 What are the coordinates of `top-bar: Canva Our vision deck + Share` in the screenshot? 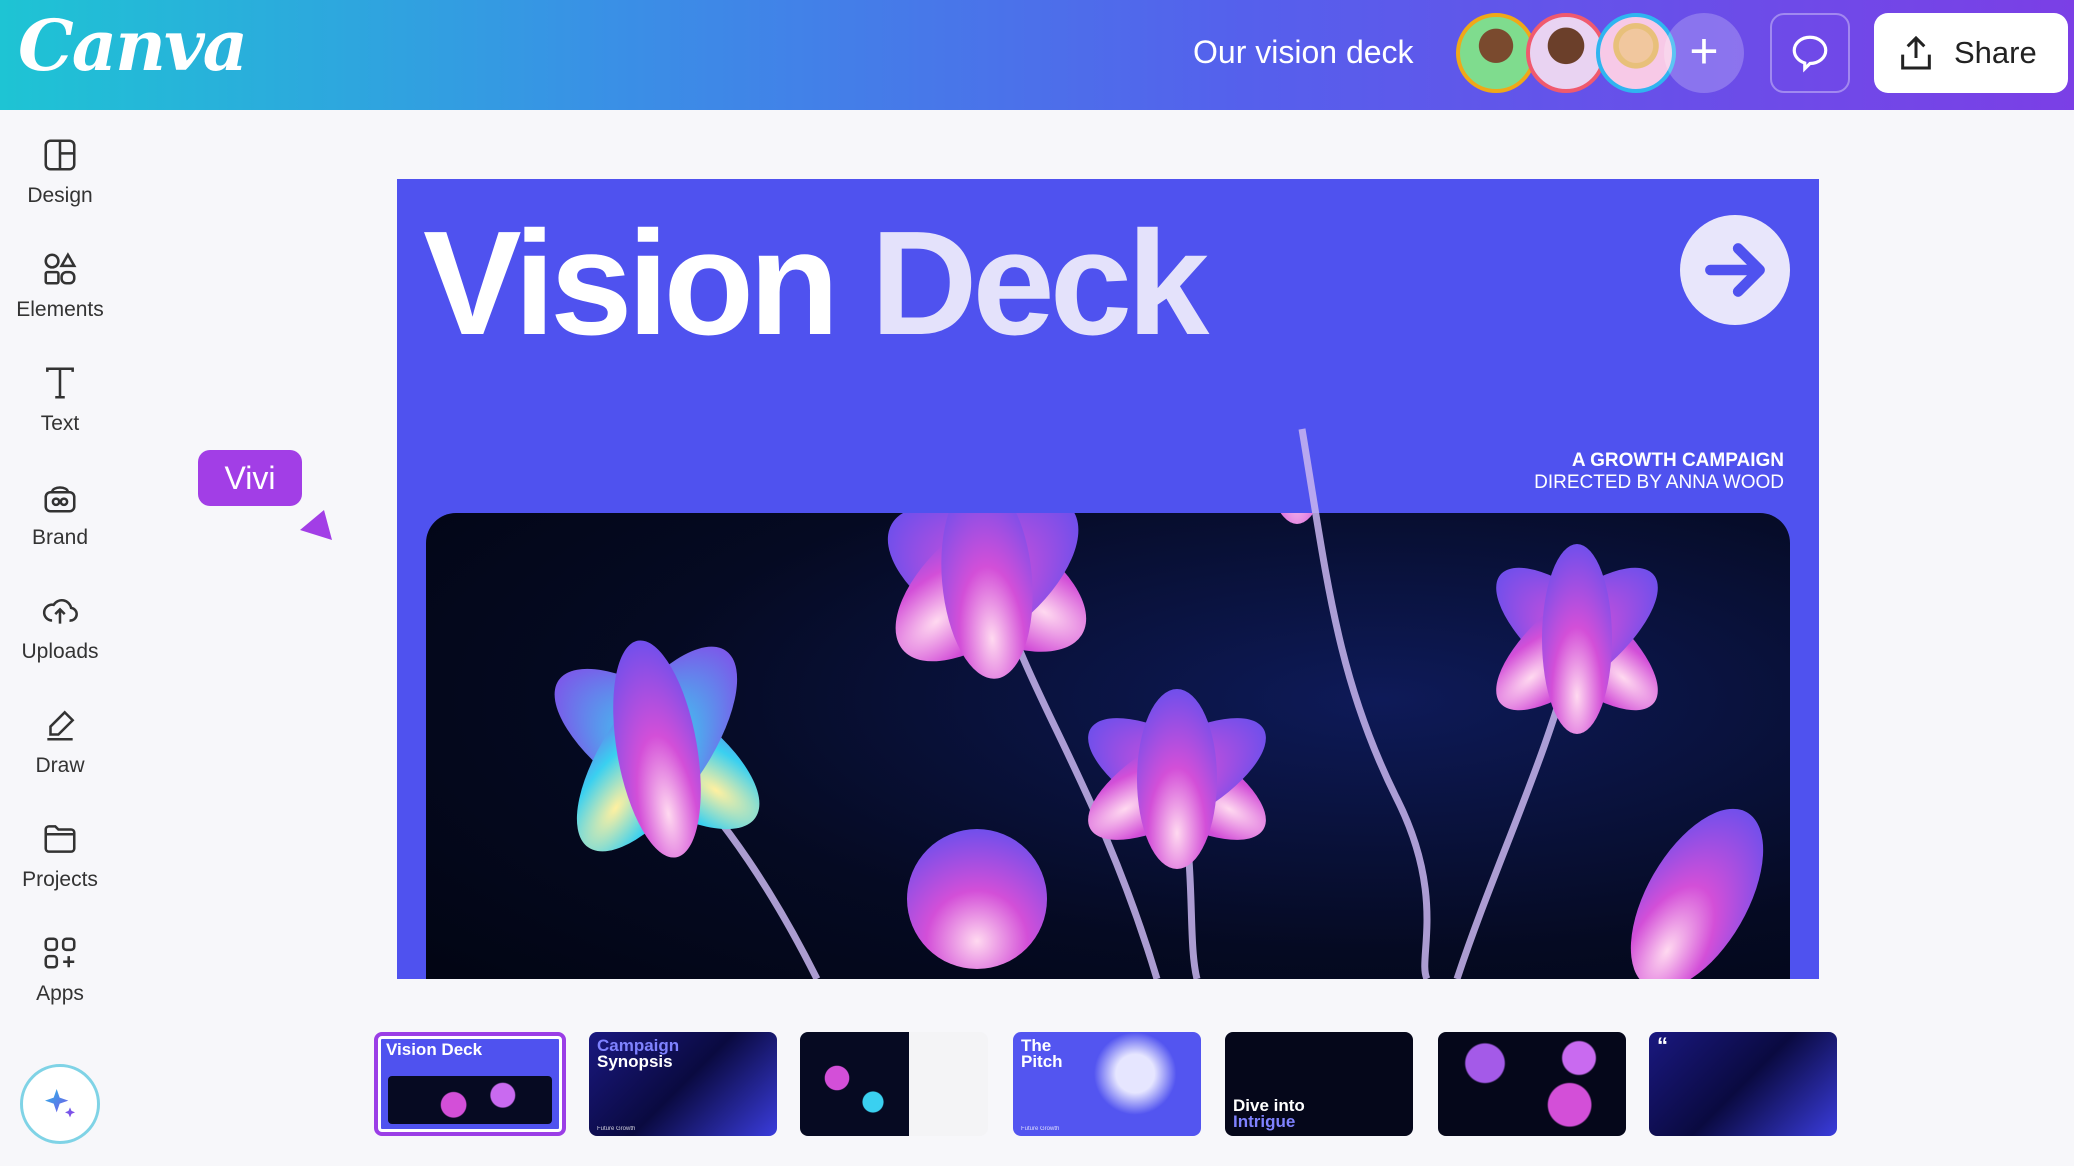 It's located at (1037, 55).